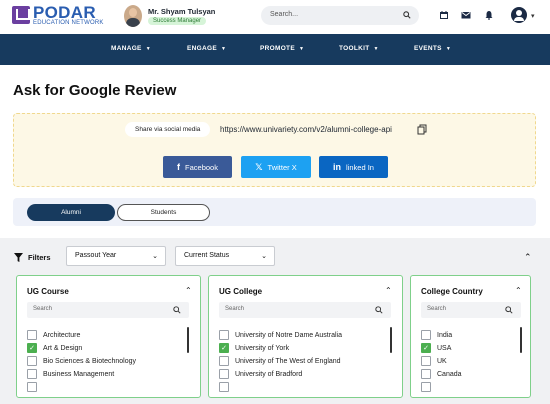 The width and height of the screenshot is (550, 404). Describe the element at coordinates (95, 90) in the screenshot. I see `page-title: Ask for Google Review` at that location.